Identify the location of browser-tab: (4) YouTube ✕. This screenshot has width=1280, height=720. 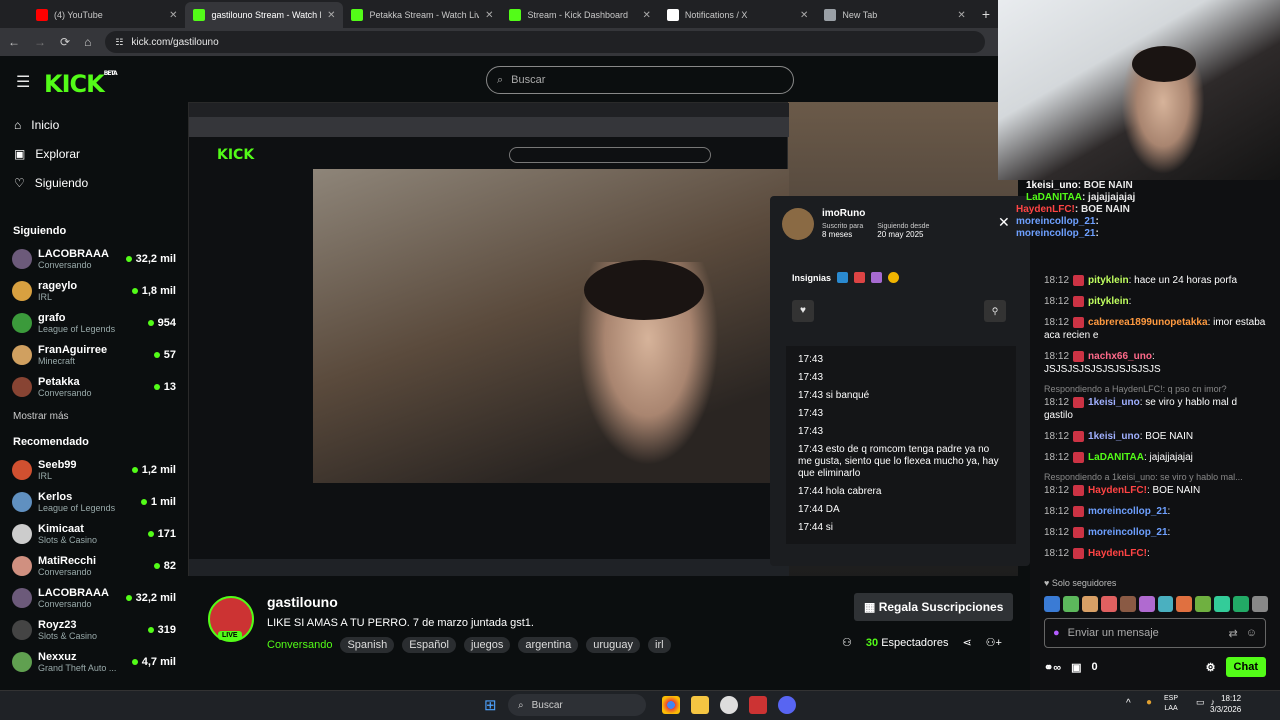
(106, 15).